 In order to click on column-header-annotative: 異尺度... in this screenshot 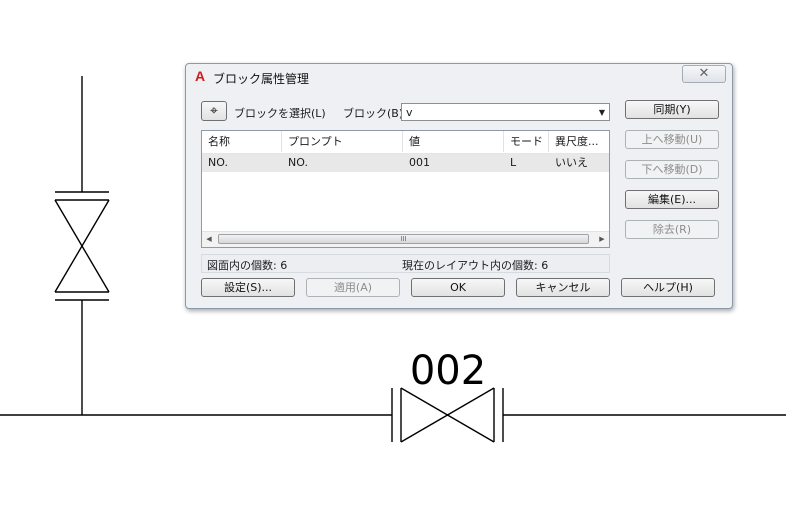, I will do `click(579, 141)`.